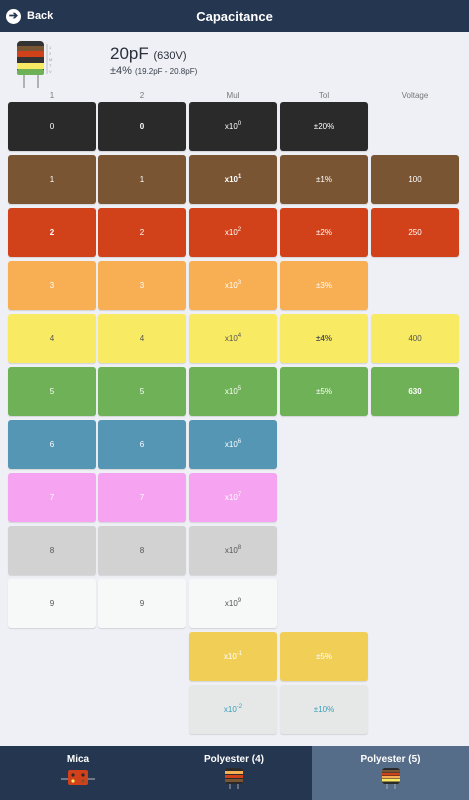 The width and height of the screenshot is (469, 800). I want to click on band-2-digit-8: 8, so click(142, 550).